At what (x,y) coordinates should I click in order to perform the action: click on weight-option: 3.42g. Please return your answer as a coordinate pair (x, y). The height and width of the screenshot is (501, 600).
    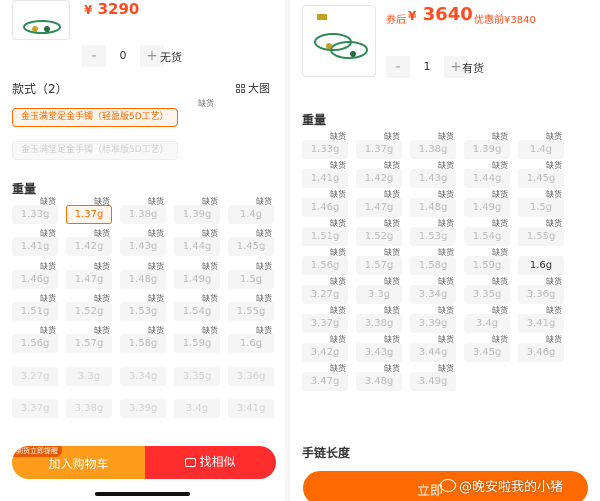
    Looking at the image, I should click on (325, 352).